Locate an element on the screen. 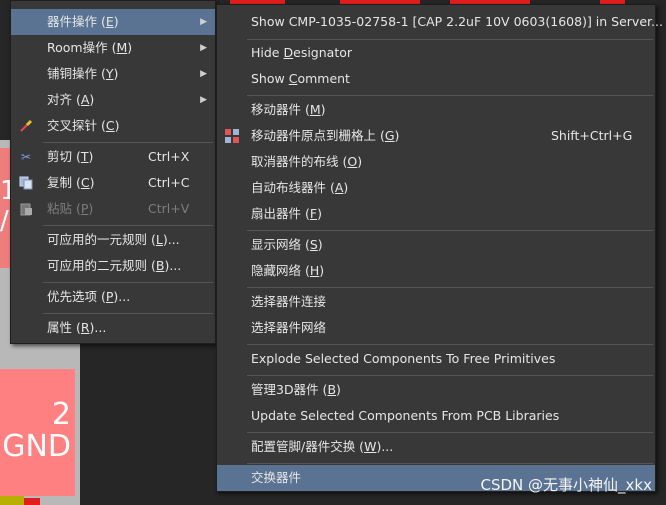 Image resolution: width=666 pixels, height=505 pixels. menu-item-show-nets: 显示网络 (S) is located at coordinates (436, 245).